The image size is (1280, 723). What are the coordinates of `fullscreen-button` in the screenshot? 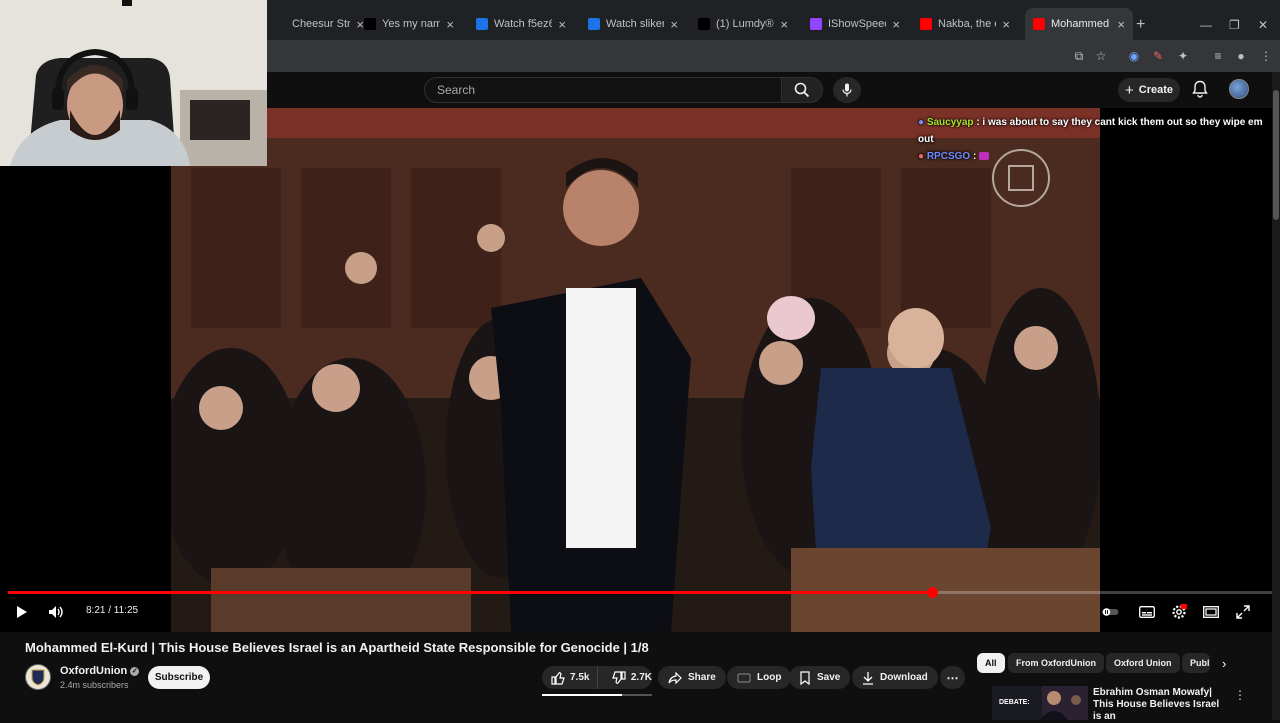 It's located at (1243, 612).